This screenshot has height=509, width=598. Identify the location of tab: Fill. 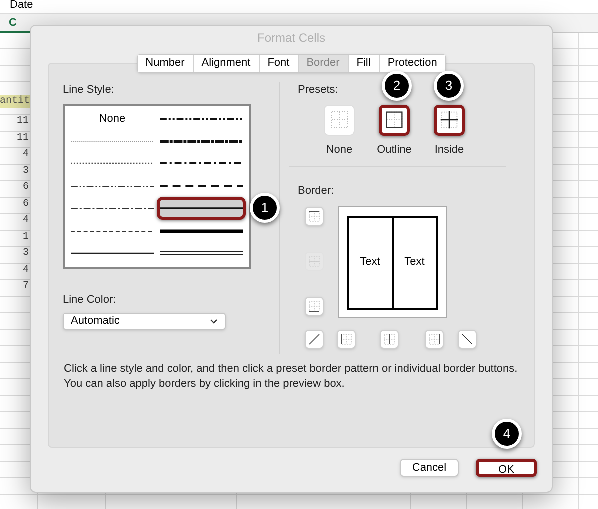
(363, 63).